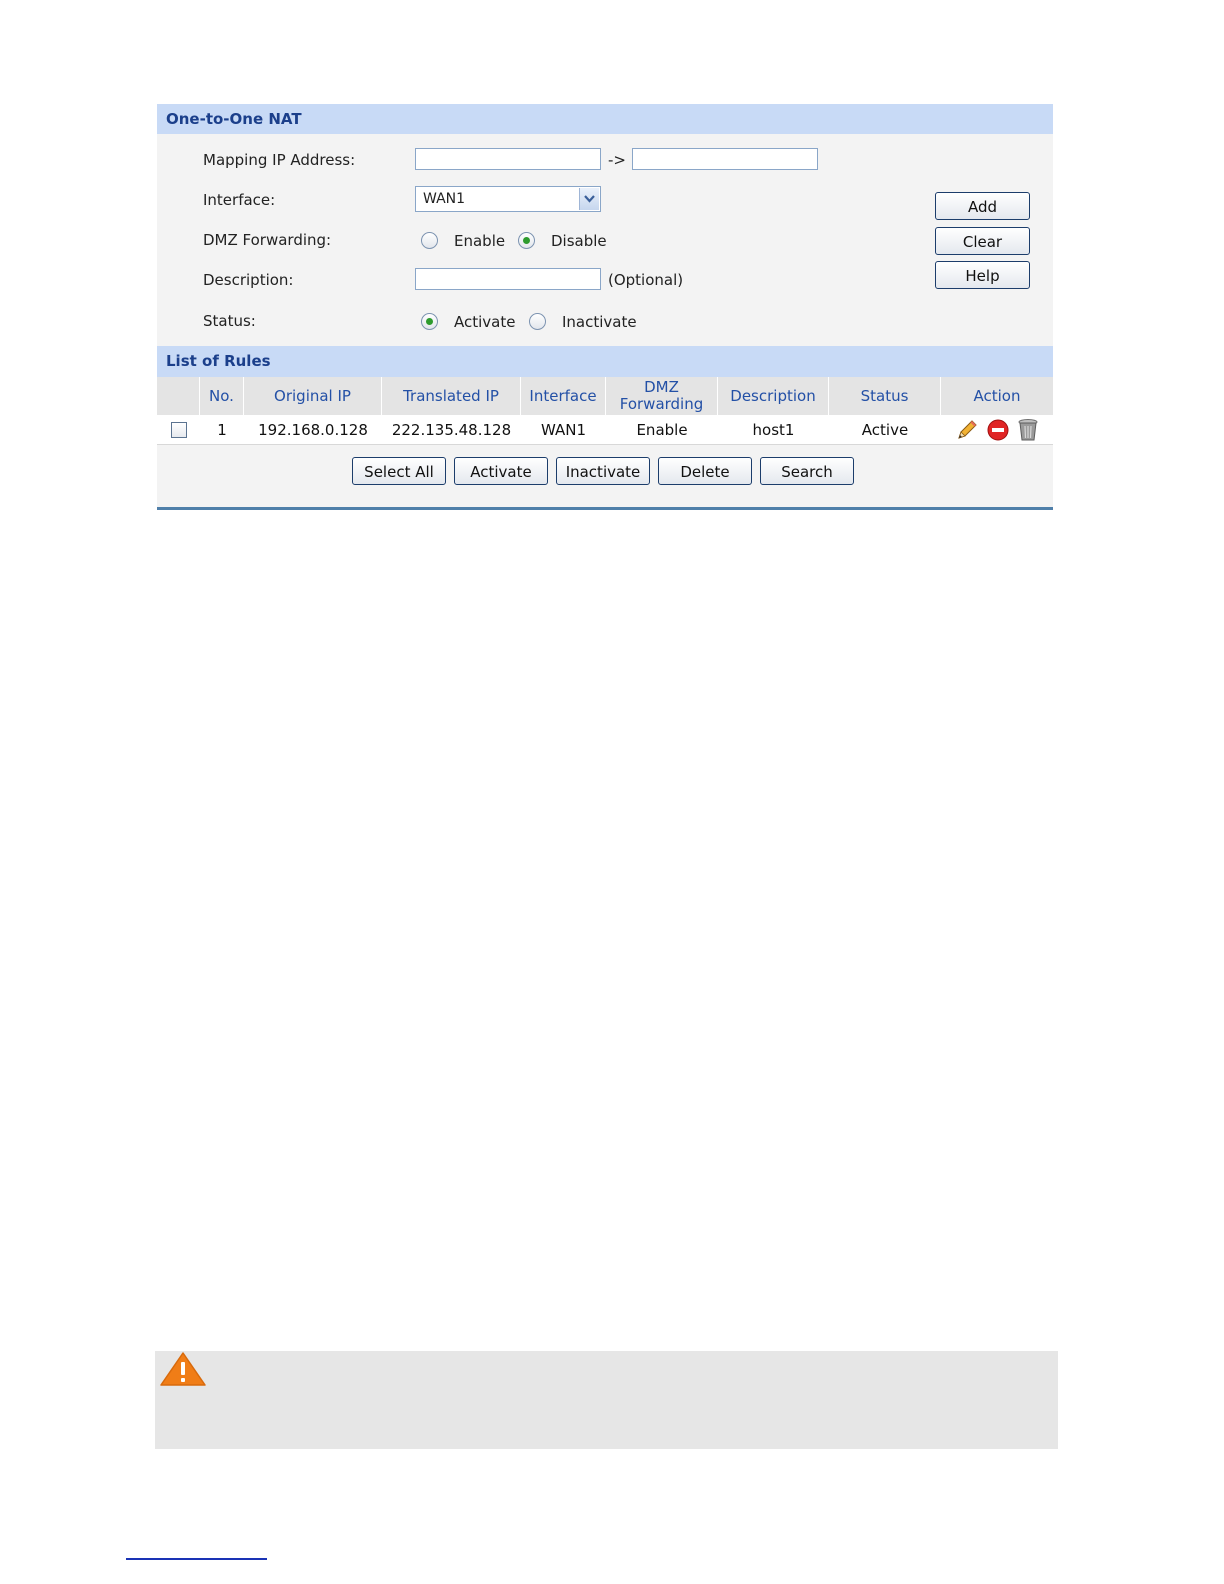 The height and width of the screenshot is (1584, 1224). Describe the element at coordinates (617, 160) in the screenshot. I see `mapping-arrow: ->` at that location.